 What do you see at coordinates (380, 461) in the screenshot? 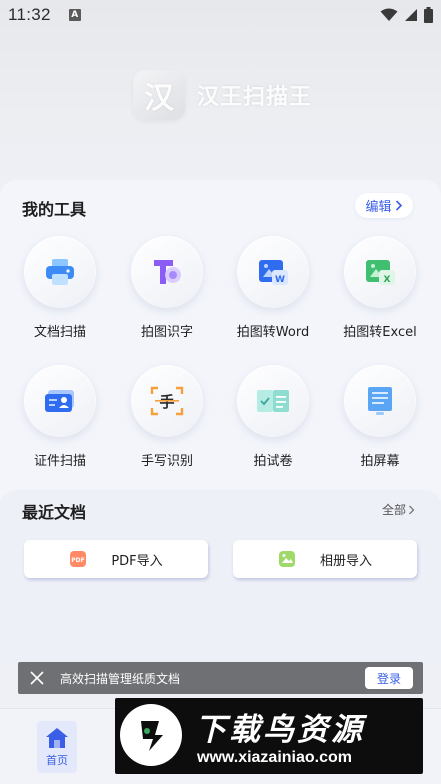
I see `tool-label: 拍屏幕` at bounding box center [380, 461].